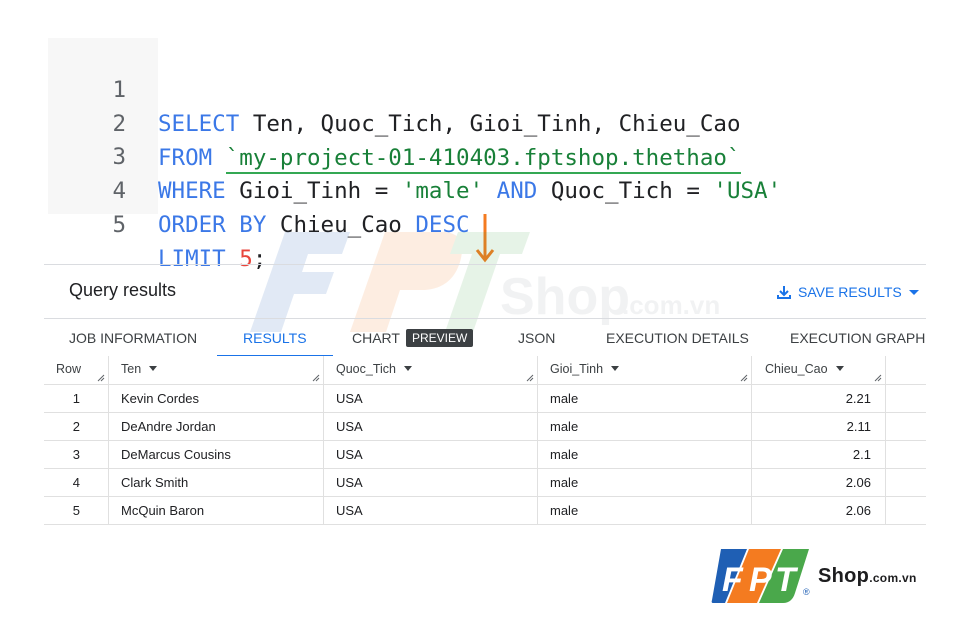 This screenshot has width=960, height=640. I want to click on tab-results: RESULTS, so click(274, 338).